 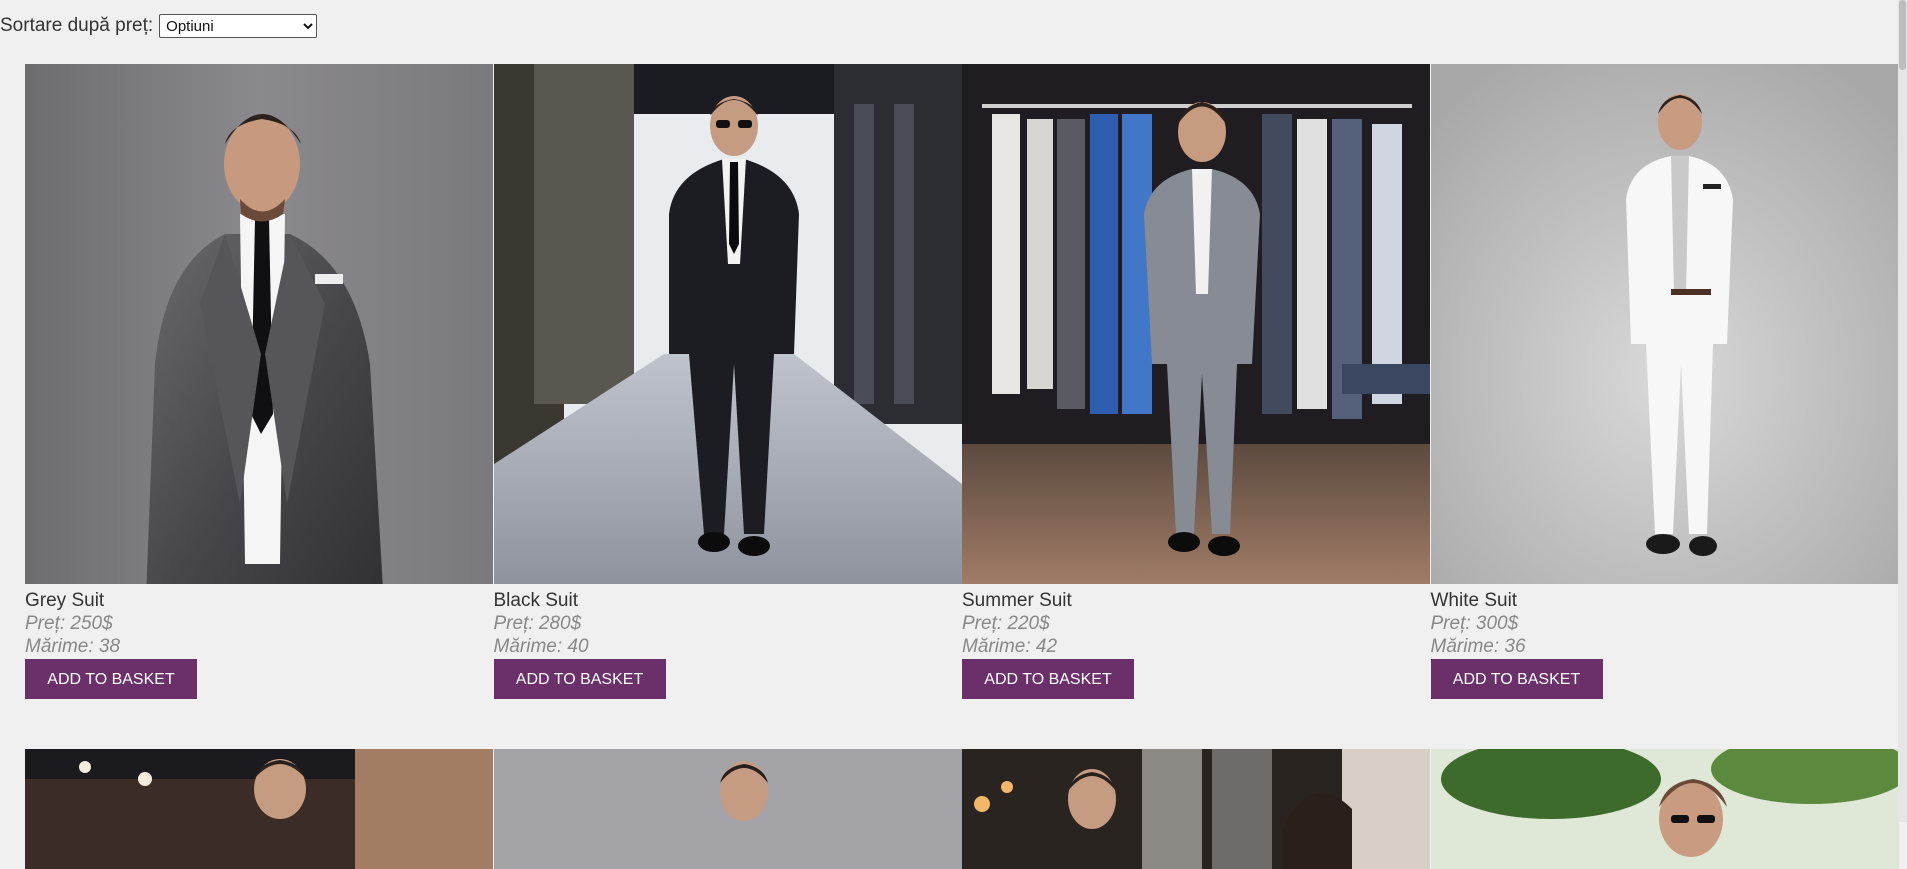 What do you see at coordinates (1474, 623) in the screenshot?
I see `product-price: Preț: 300$` at bounding box center [1474, 623].